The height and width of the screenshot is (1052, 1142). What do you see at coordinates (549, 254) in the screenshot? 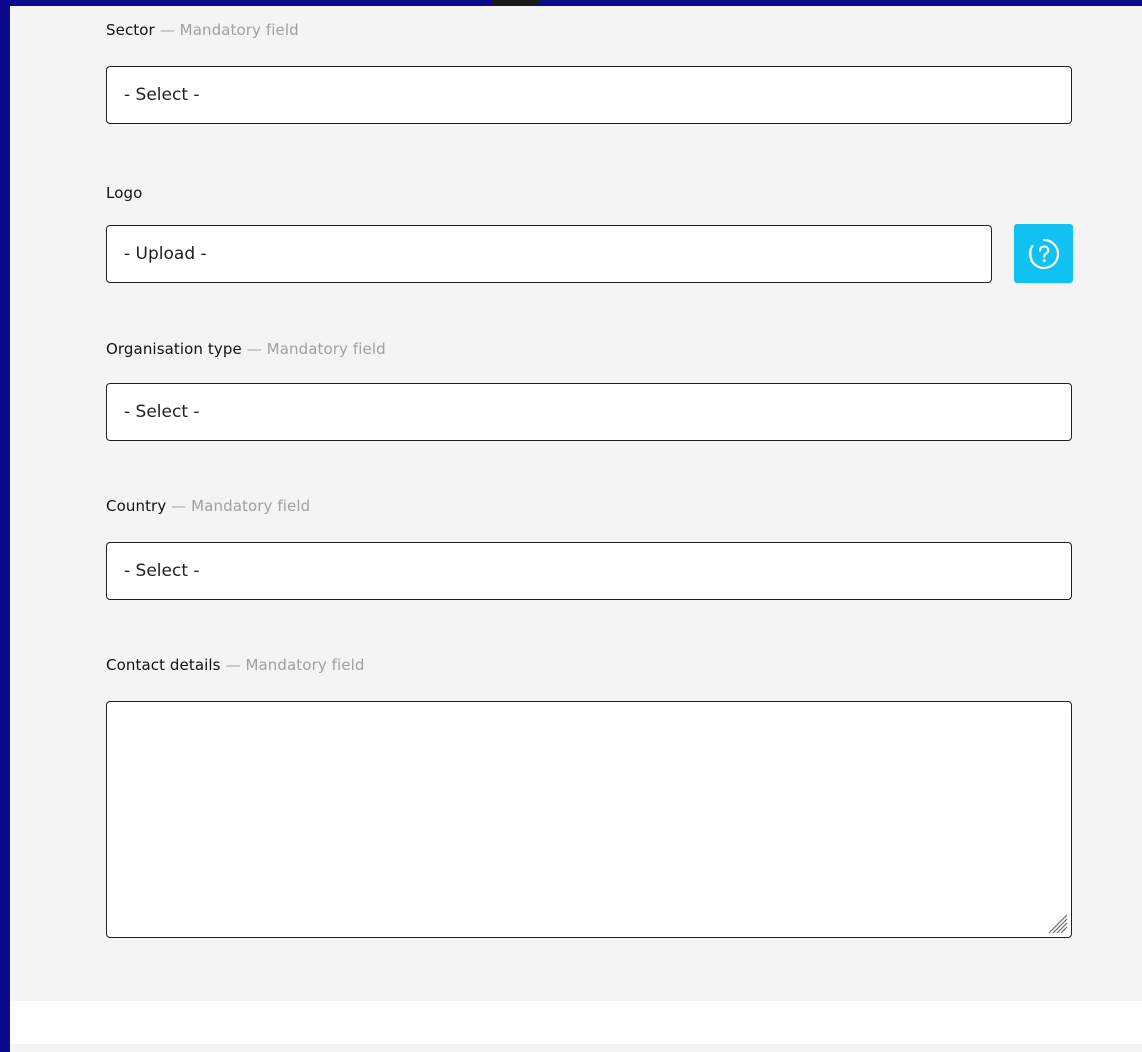
I see `logo-upload-field: - Upload -` at bounding box center [549, 254].